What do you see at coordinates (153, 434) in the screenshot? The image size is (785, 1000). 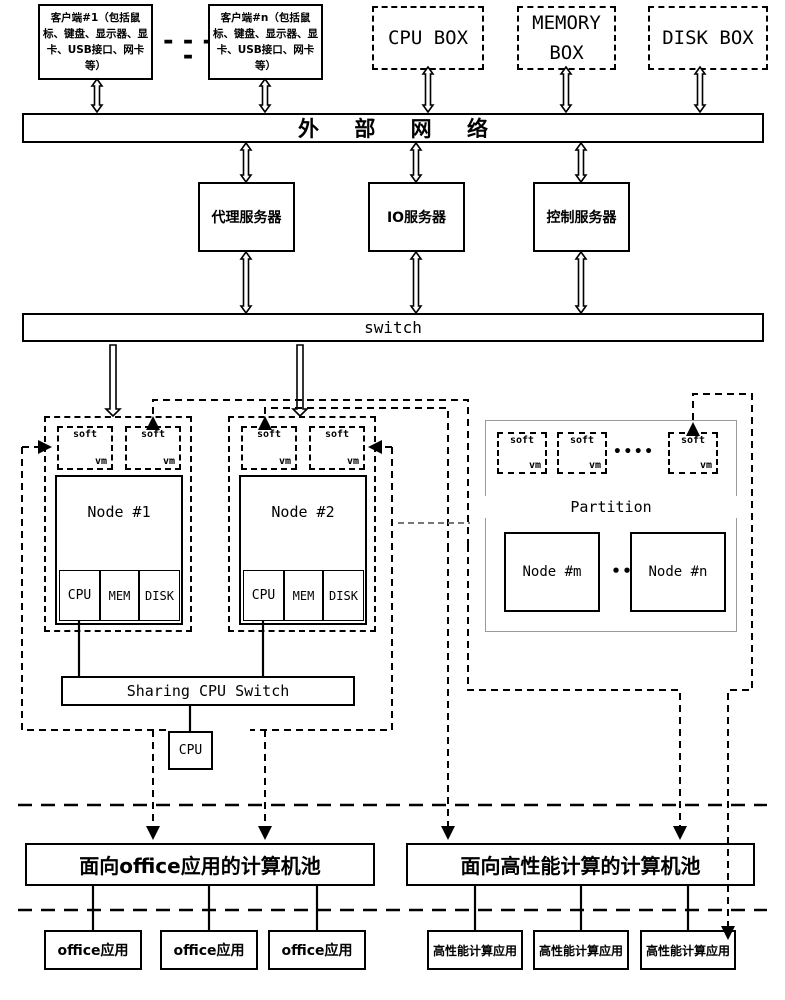 I see `node-1-vm-2-soft-label: soft` at bounding box center [153, 434].